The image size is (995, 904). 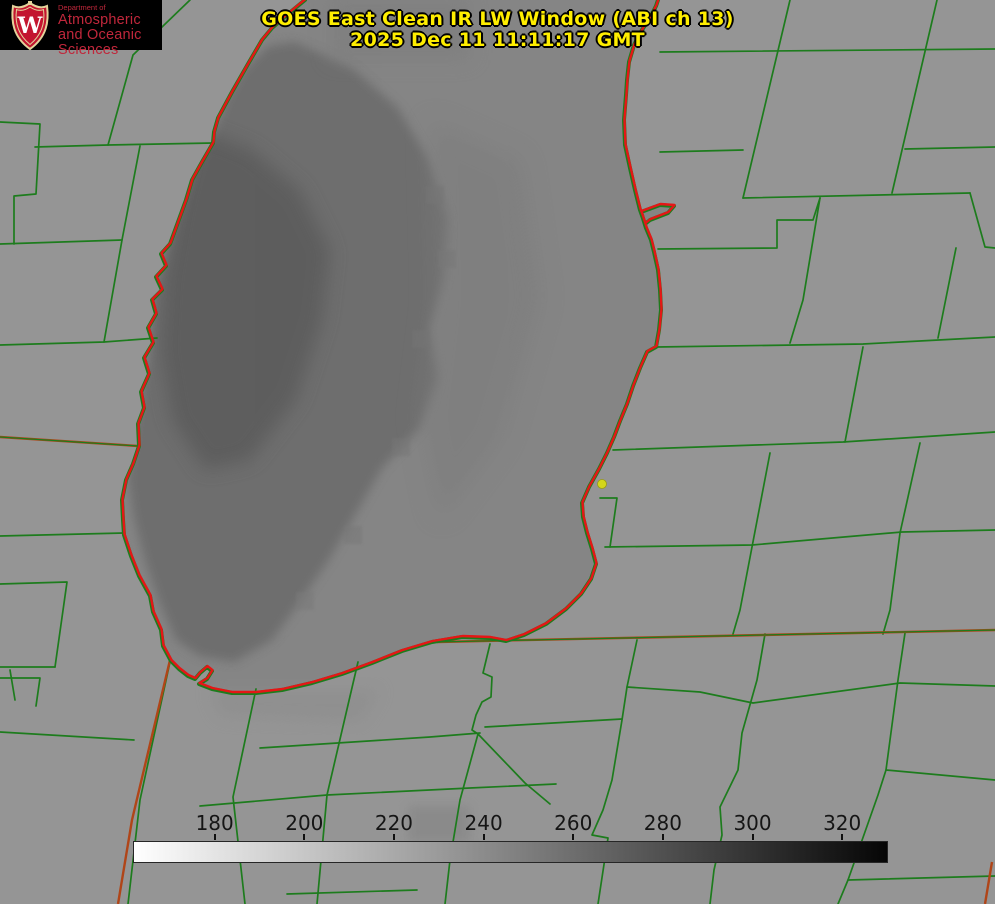 I want to click on dept-name-line2: and Oceanic Sciences, so click(x=100, y=42).